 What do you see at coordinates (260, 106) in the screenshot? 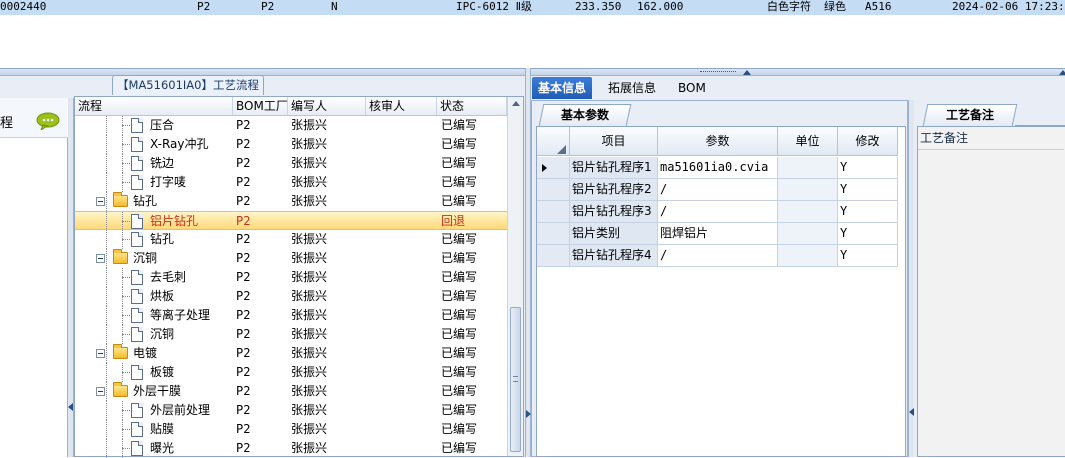
I see `col-bom-factory: BOM工厂` at bounding box center [260, 106].